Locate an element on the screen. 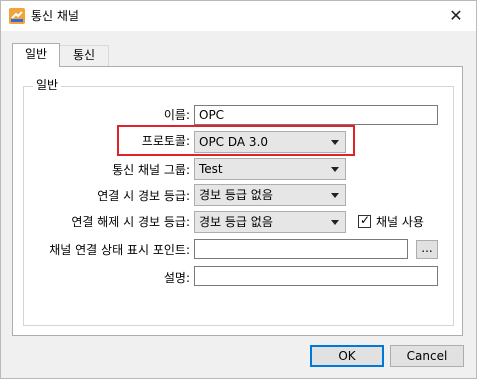  disconnect-alarm-value: 경보 등급 없음 is located at coordinates (236, 222).